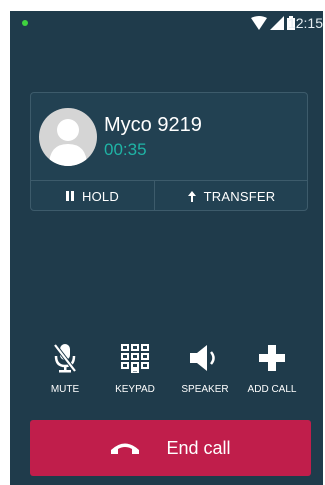  I want to click on caller-name: Myco 9219, so click(153, 125).